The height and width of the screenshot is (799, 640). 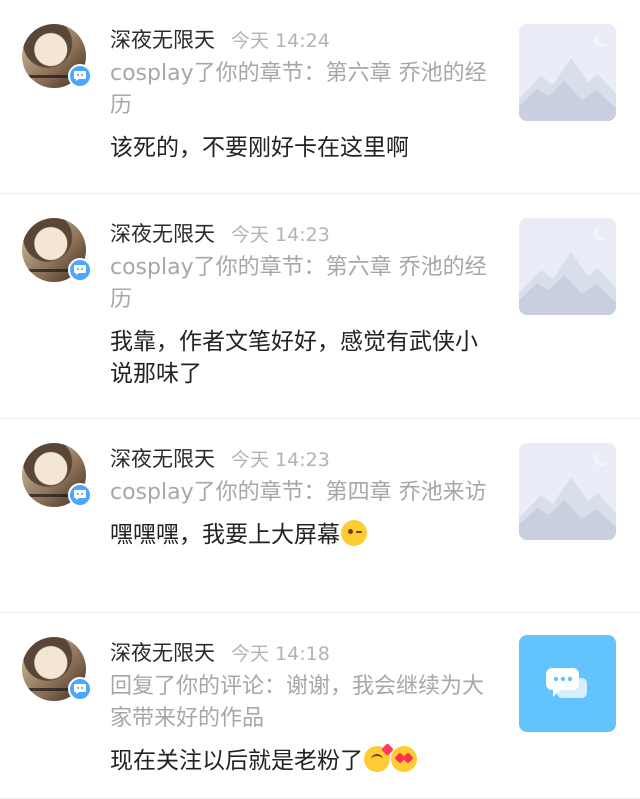 I want to click on comment-text: 嘿嘿嘿，我要上大屏幕, so click(x=300, y=535).